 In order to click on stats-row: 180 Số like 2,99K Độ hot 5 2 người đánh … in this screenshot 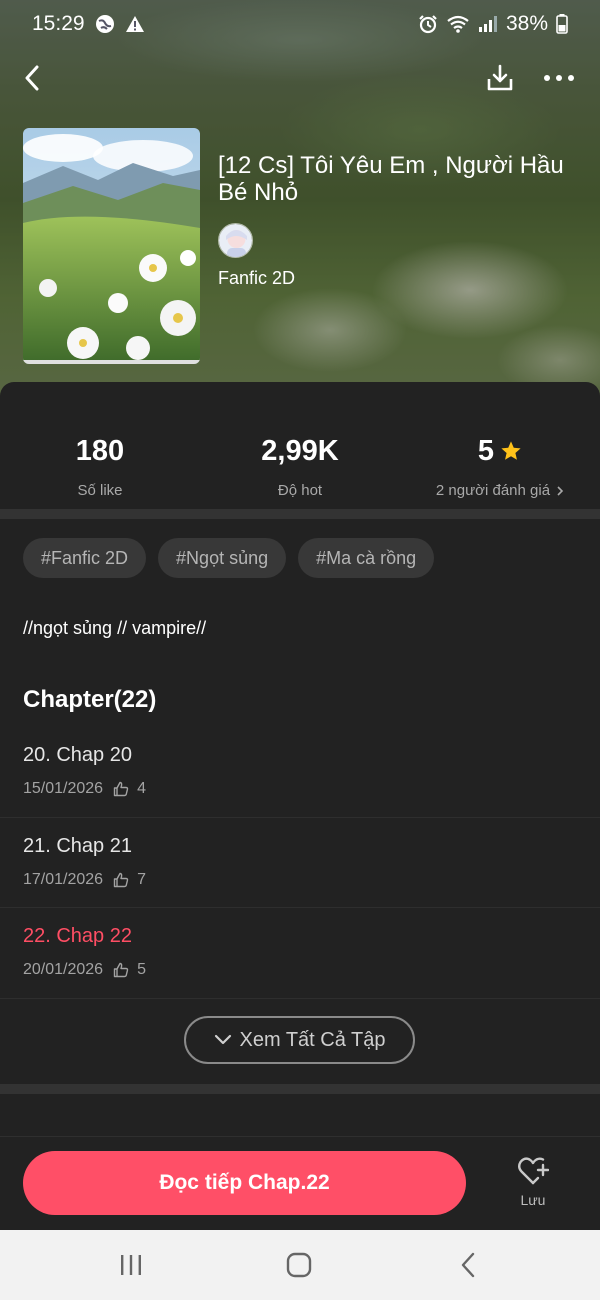, I will do `click(300, 445)`.